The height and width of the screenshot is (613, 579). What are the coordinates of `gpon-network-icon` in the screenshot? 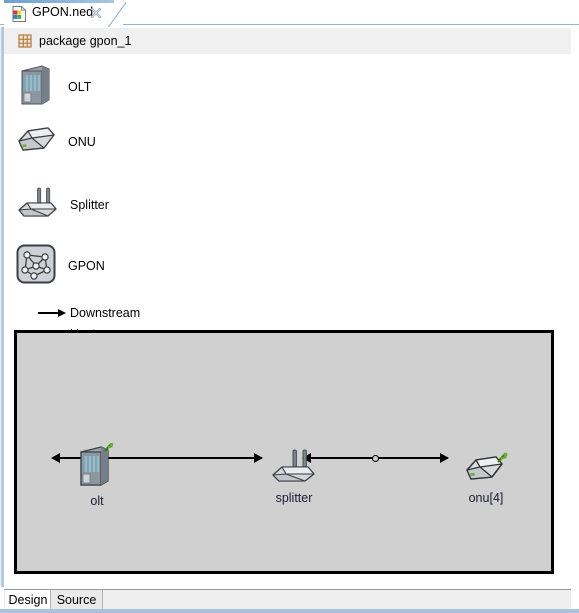 It's located at (36, 265).